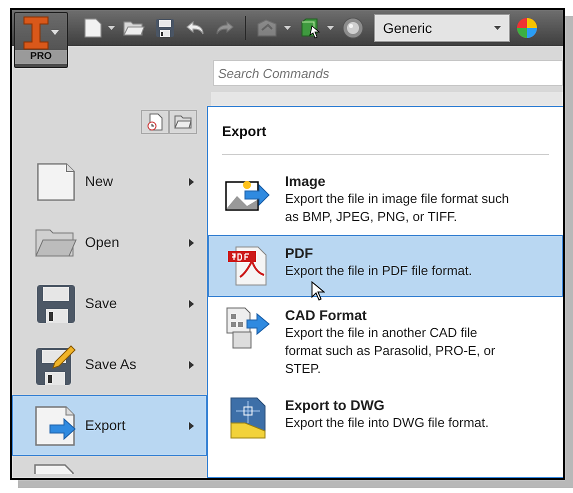  What do you see at coordinates (248, 418) in the screenshot?
I see `blueprint-document-icon` at bounding box center [248, 418].